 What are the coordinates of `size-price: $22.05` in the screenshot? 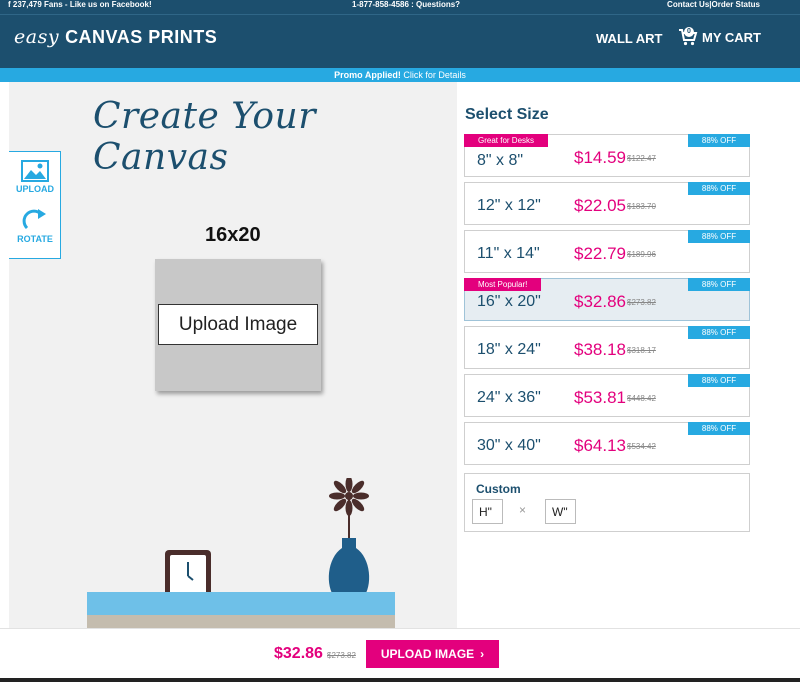 It's located at (600, 205).